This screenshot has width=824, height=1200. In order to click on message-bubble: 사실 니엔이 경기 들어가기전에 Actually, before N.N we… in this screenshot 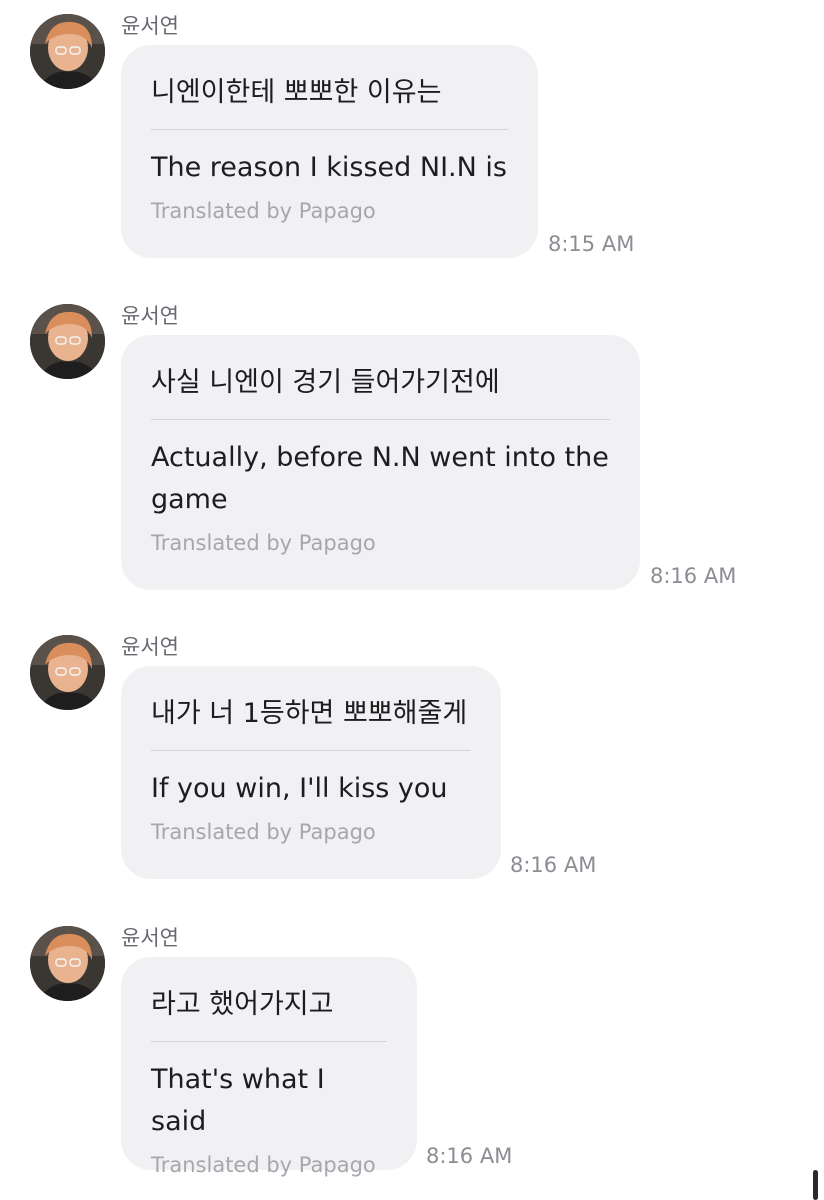, I will do `click(380, 462)`.